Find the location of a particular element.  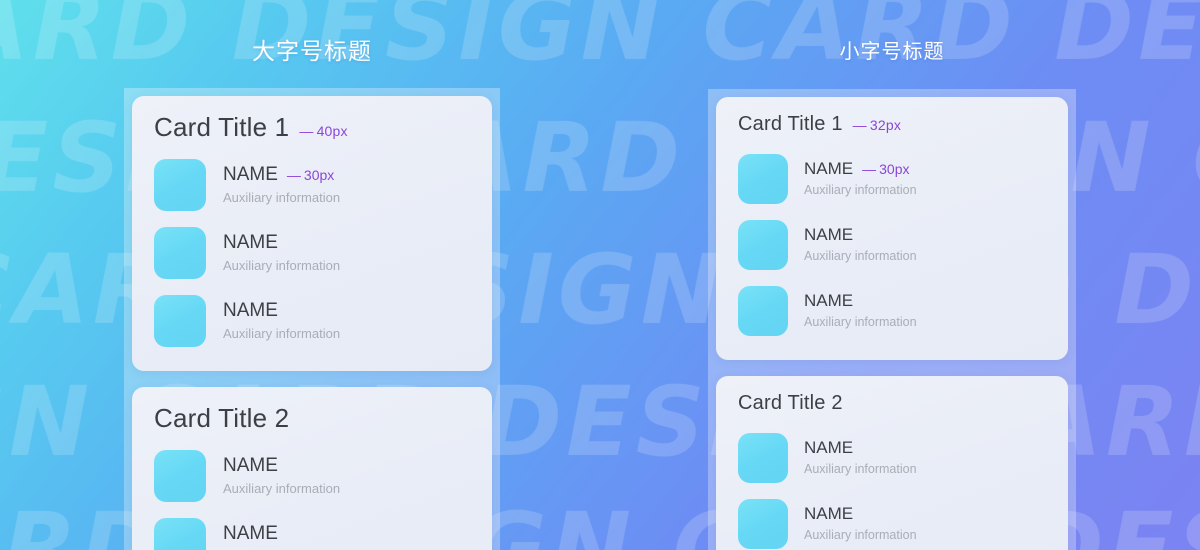

card-title-size-annotation: —32px is located at coordinates (877, 125).